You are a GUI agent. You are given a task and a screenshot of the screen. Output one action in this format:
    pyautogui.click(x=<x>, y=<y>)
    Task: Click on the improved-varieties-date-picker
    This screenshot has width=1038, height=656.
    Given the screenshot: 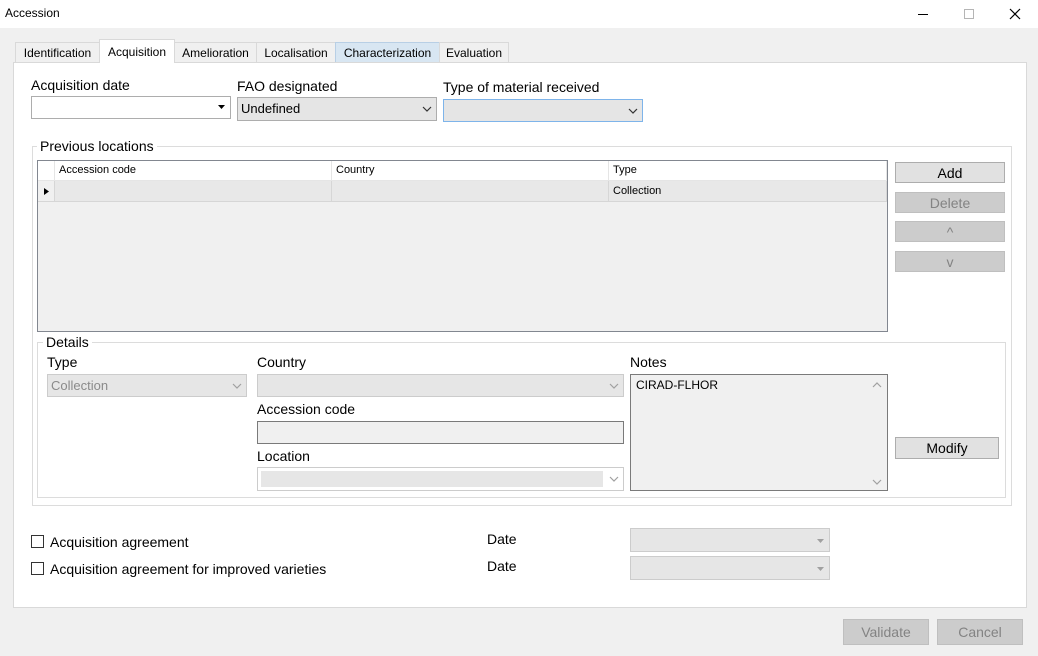 What is the action you would take?
    pyautogui.click(x=730, y=568)
    